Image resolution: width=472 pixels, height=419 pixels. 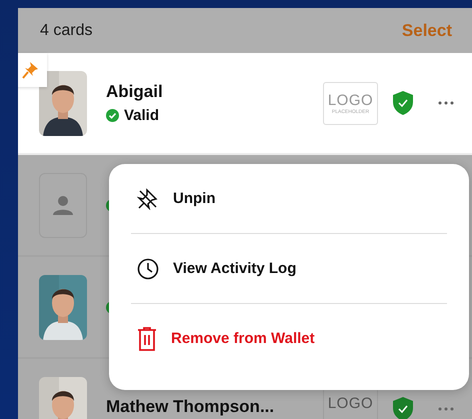 What do you see at coordinates (289, 338) in the screenshot?
I see `remove-menu-item: Remove from Wallet` at bounding box center [289, 338].